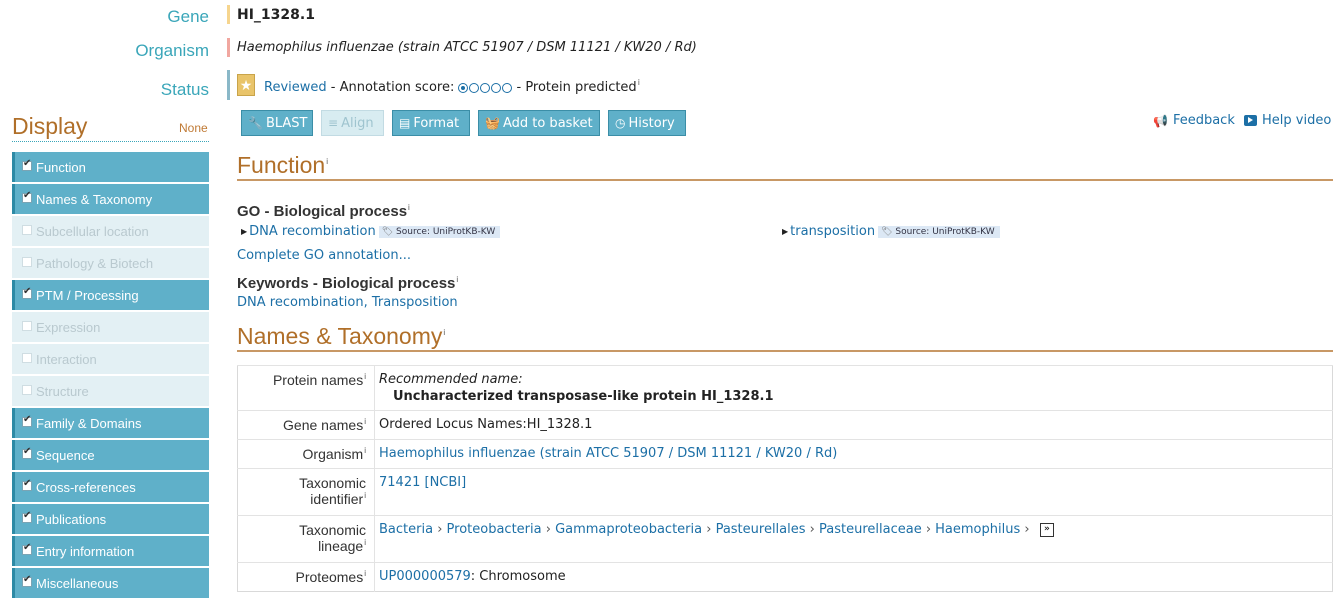 The image size is (1341, 600). Describe the element at coordinates (332, 530) in the screenshot. I see `lineage-label-line-1: Taxonomic` at that location.